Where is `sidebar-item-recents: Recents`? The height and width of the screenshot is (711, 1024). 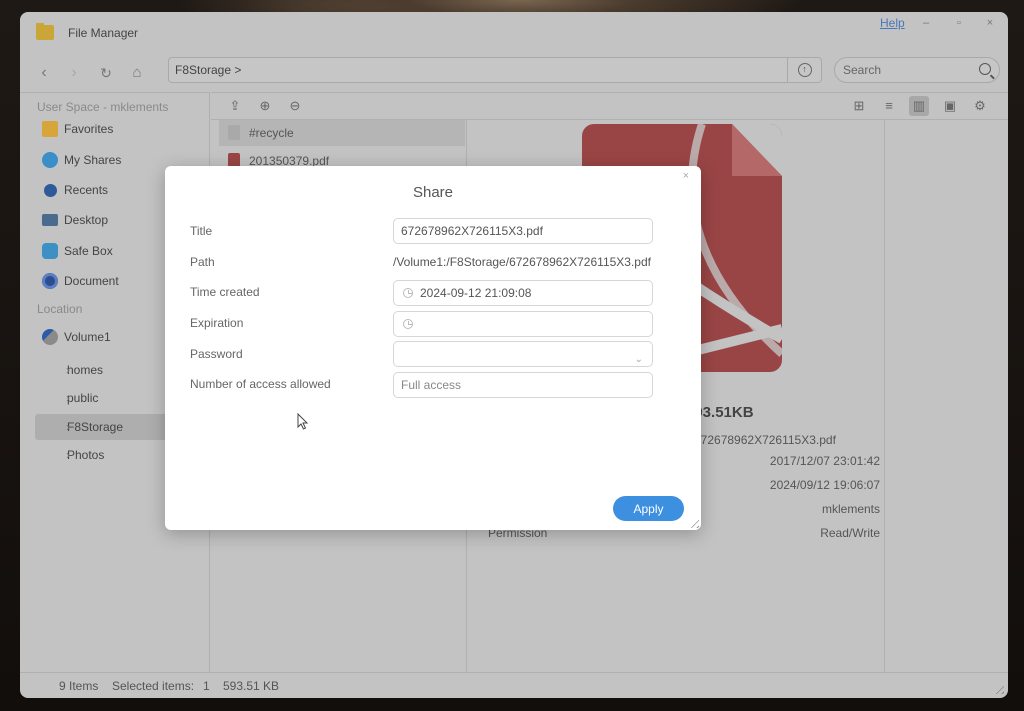 sidebar-item-recents: Recents is located at coordinates (75, 190).